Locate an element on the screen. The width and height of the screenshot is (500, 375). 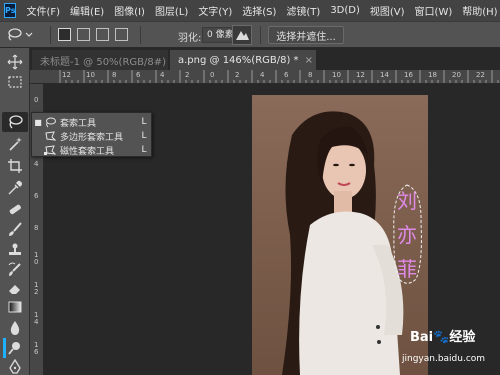
menu-view: 视图(V) is located at coordinates (387, 10).